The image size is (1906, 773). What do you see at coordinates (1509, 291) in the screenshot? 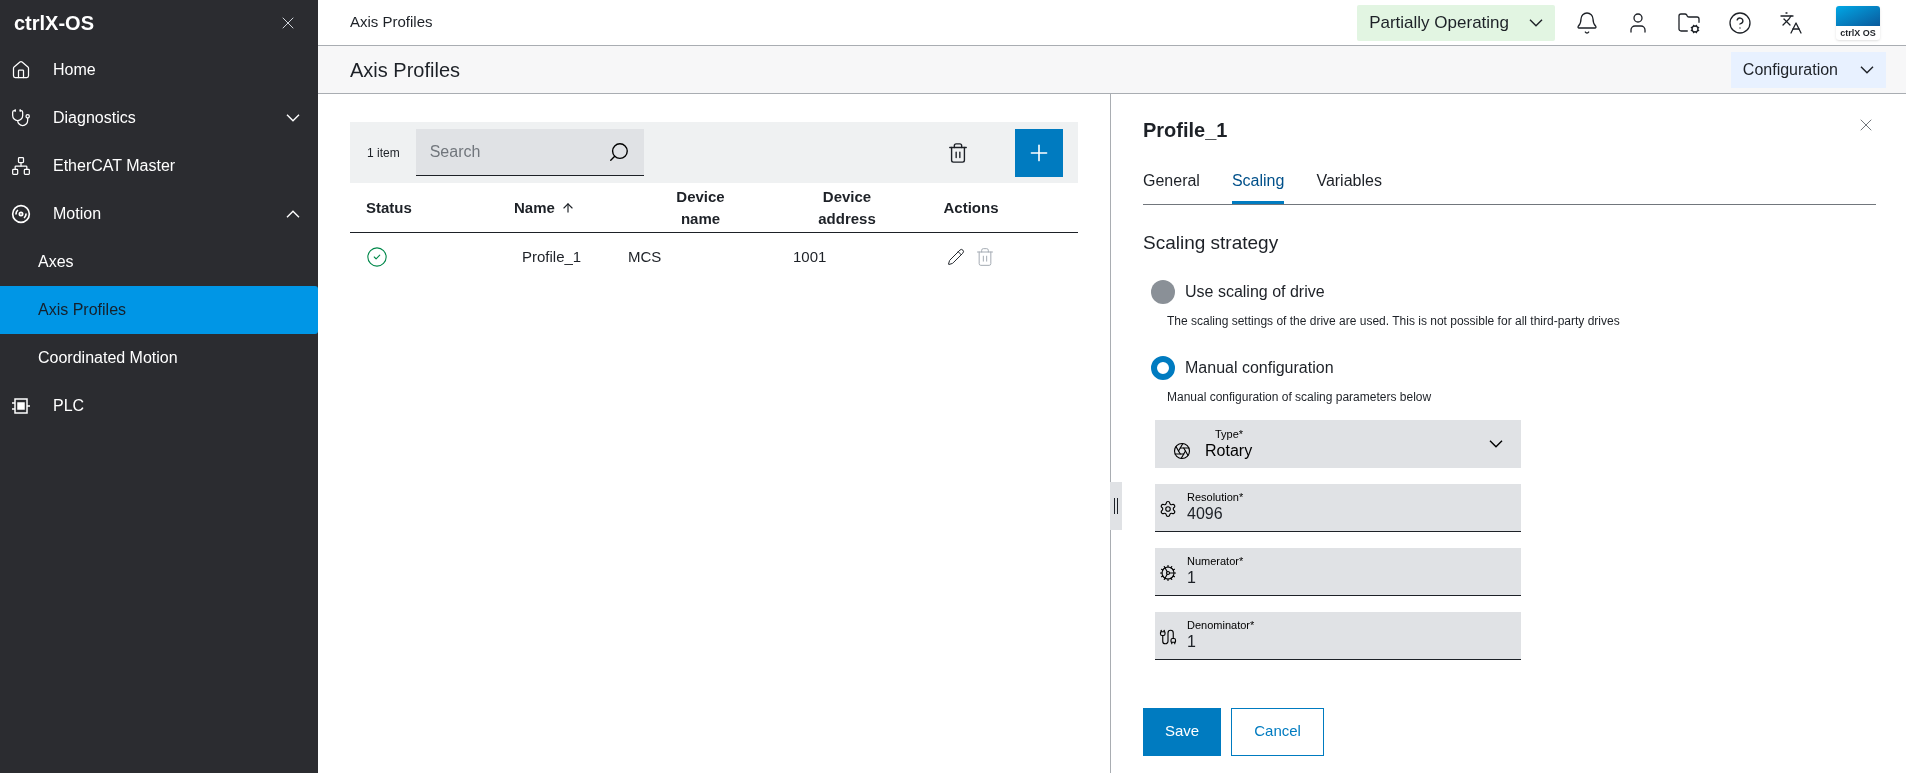
I see `radio-option: Use scaling of drive` at bounding box center [1509, 291].